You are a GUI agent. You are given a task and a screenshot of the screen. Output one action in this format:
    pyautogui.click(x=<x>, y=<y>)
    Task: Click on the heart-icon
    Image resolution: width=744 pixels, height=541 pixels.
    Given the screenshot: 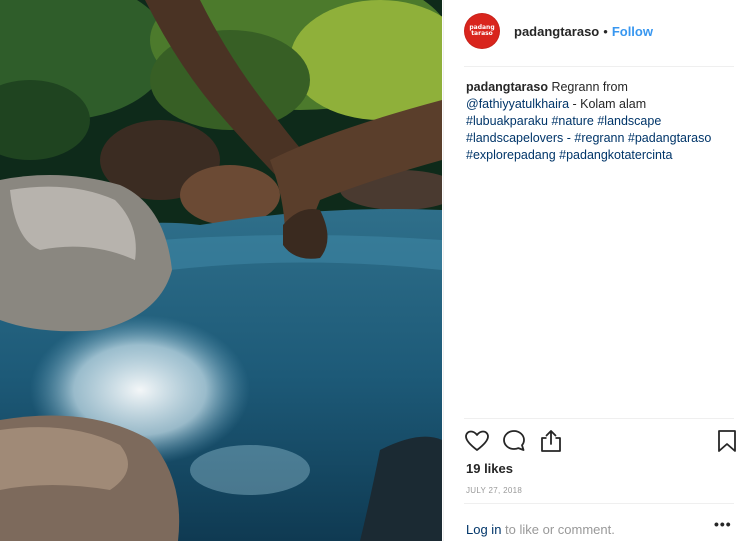 What is the action you would take?
    pyautogui.click(x=477, y=441)
    